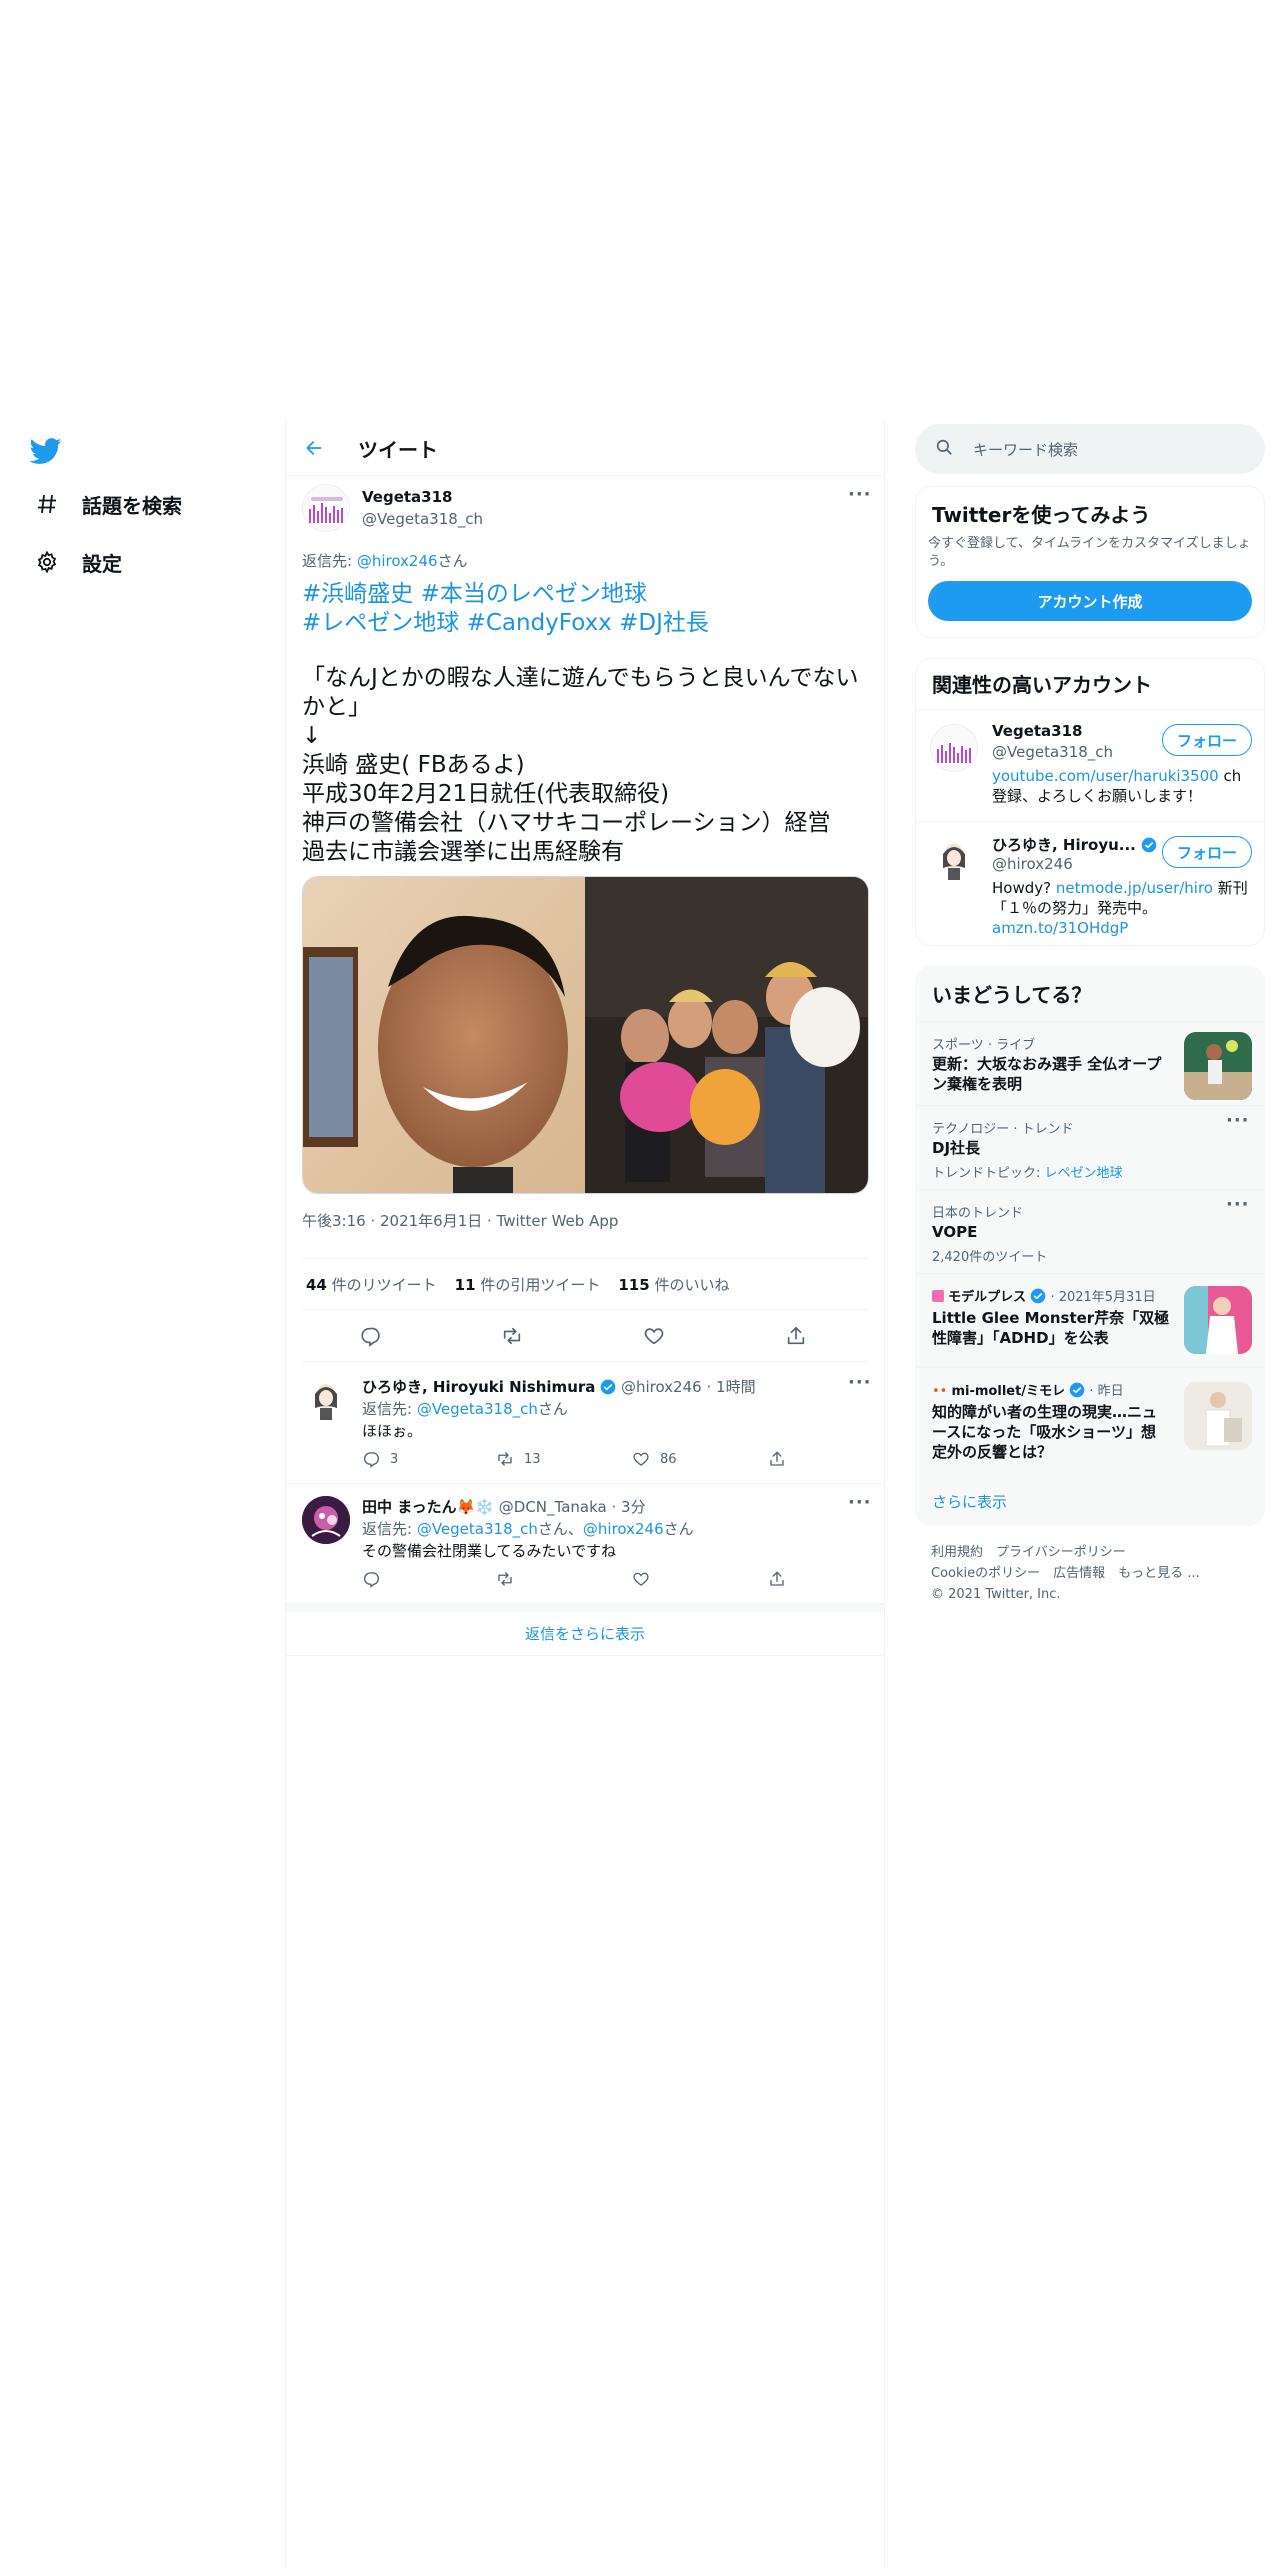 The width and height of the screenshot is (1284, 2568). I want to click on hashtag-line: #レペゼン地球 #CandyFoxx #DJ社長, so click(587, 623).